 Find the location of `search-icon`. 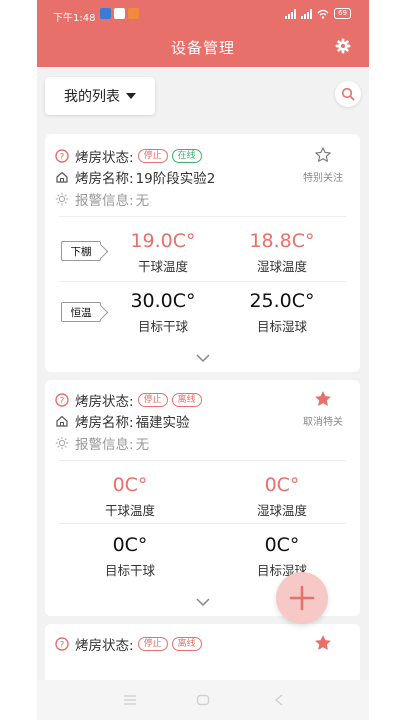

search-icon is located at coordinates (348, 94).